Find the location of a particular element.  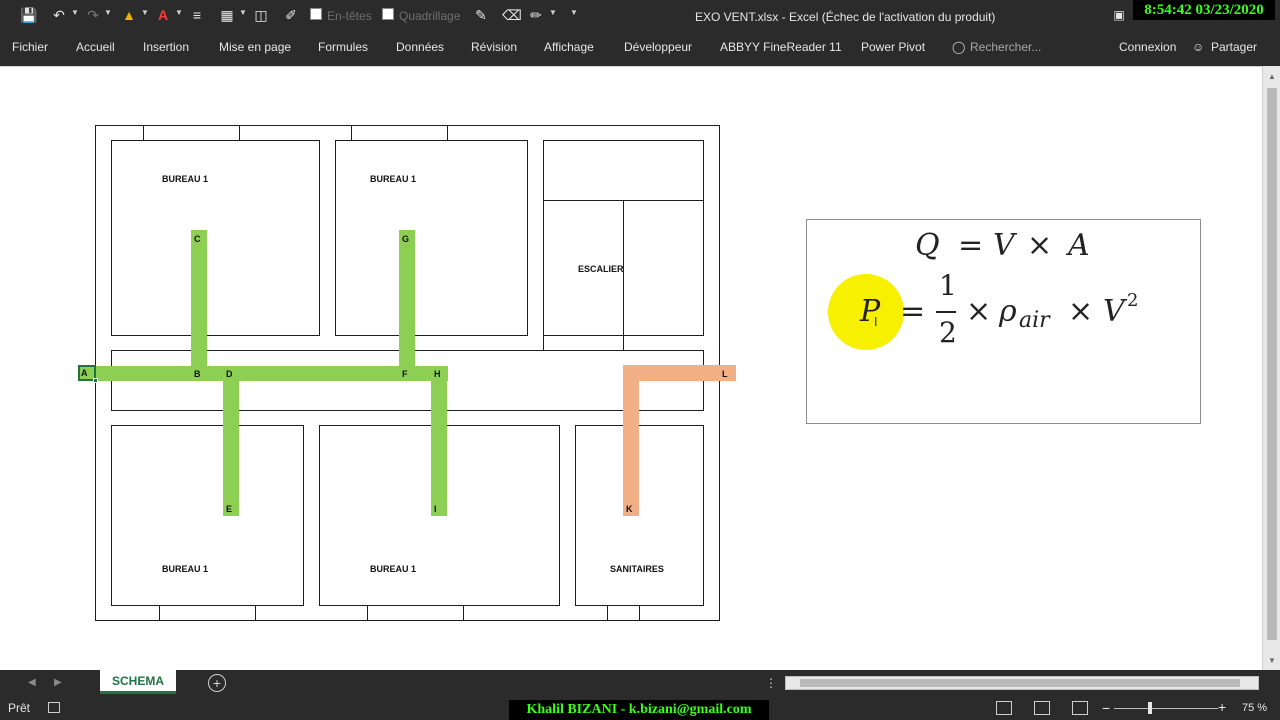

pen-color-icon: ✏ is located at coordinates (536, 15).